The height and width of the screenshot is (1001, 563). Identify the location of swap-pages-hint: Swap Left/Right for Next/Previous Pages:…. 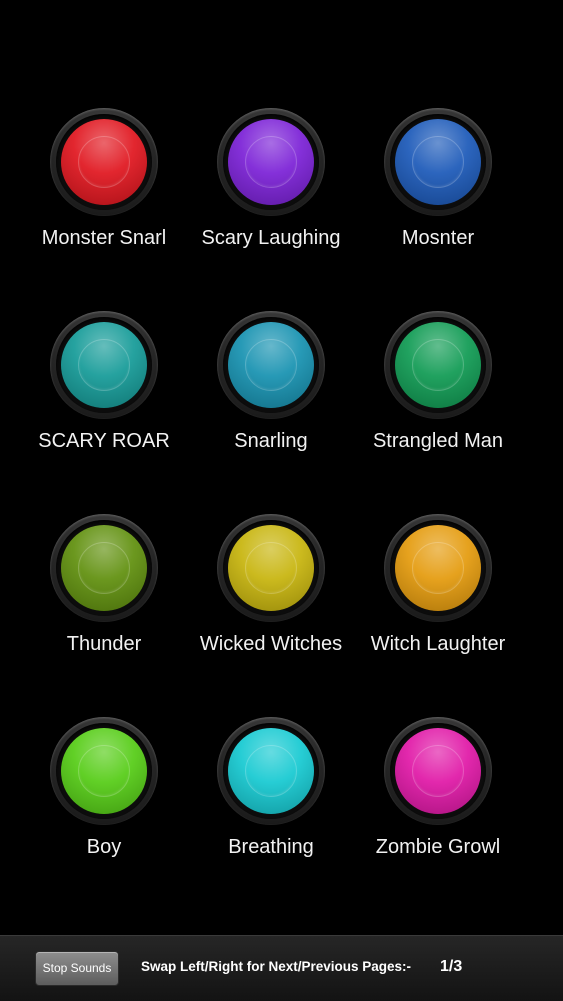
(276, 966).